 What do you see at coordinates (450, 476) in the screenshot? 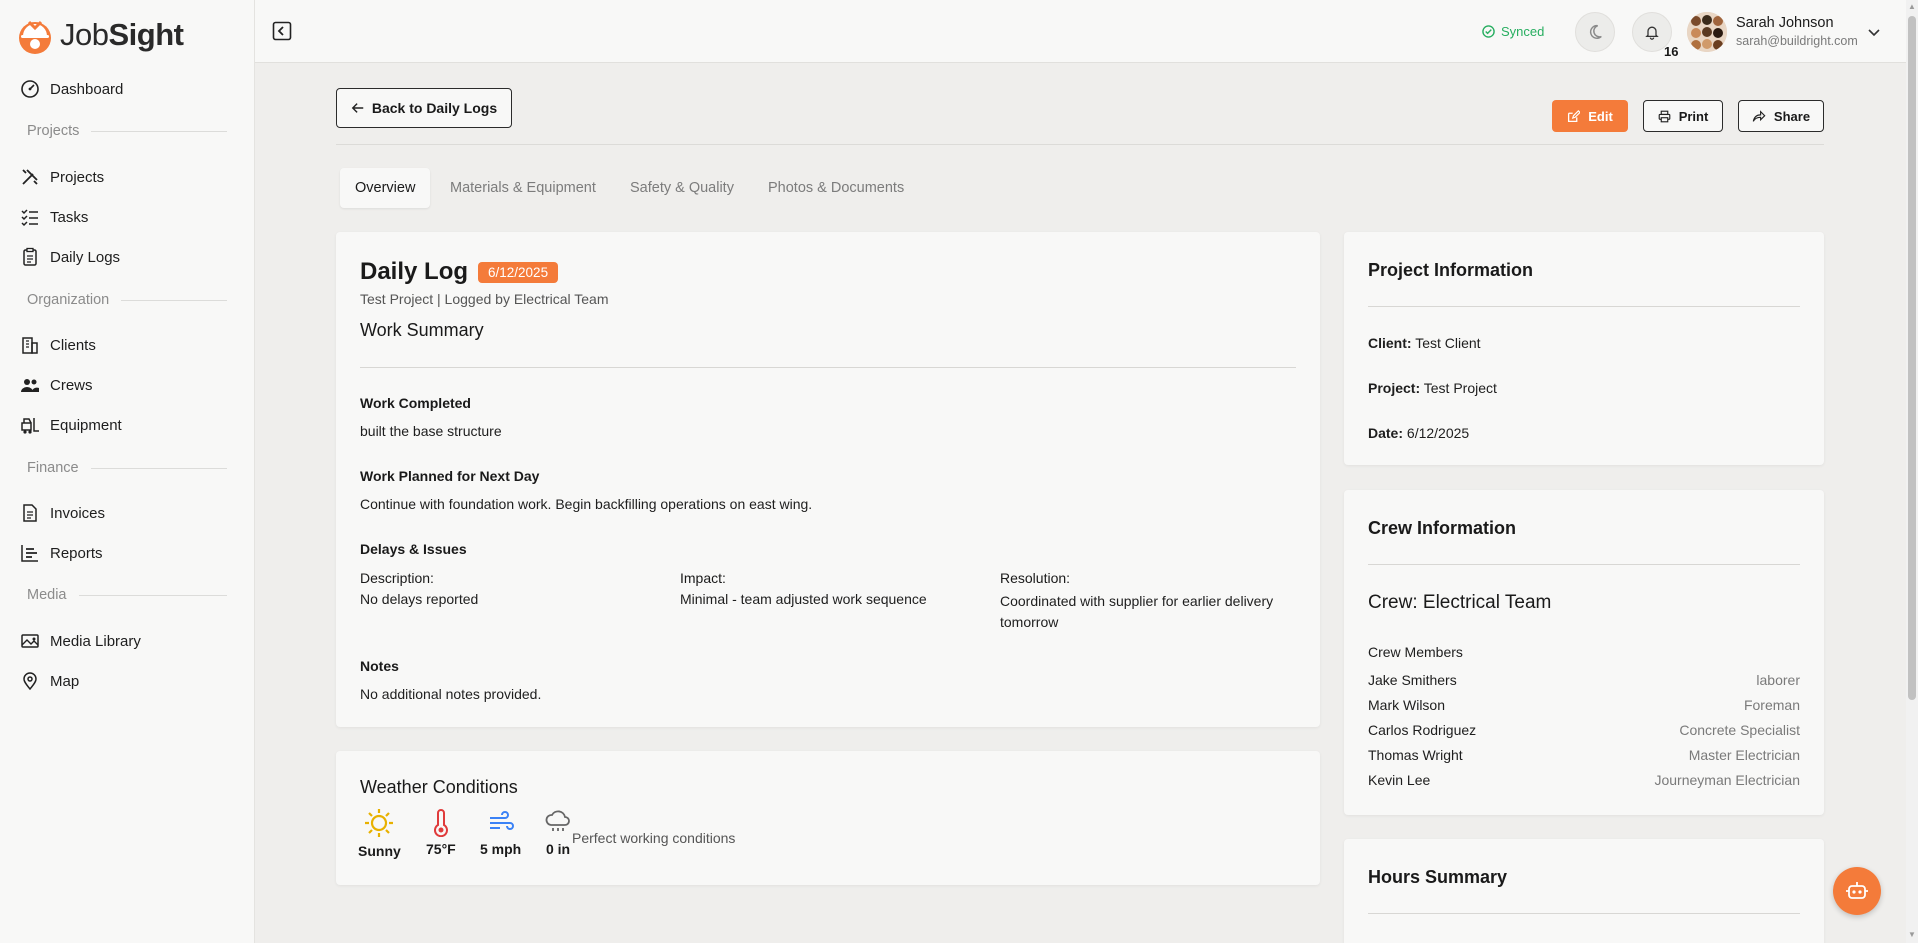
I see `work-planned-label: Work Planned for Next Day` at bounding box center [450, 476].